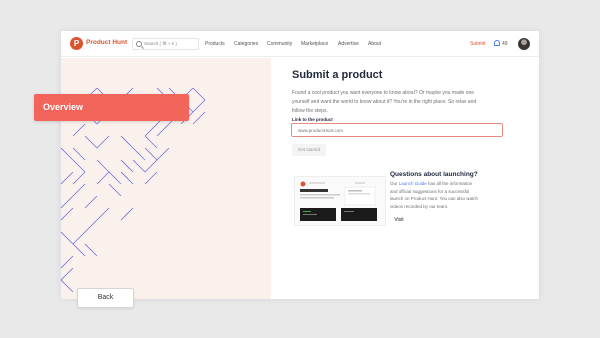  What do you see at coordinates (314, 44) in the screenshot?
I see `nav-marketplace: Marketplace` at bounding box center [314, 44].